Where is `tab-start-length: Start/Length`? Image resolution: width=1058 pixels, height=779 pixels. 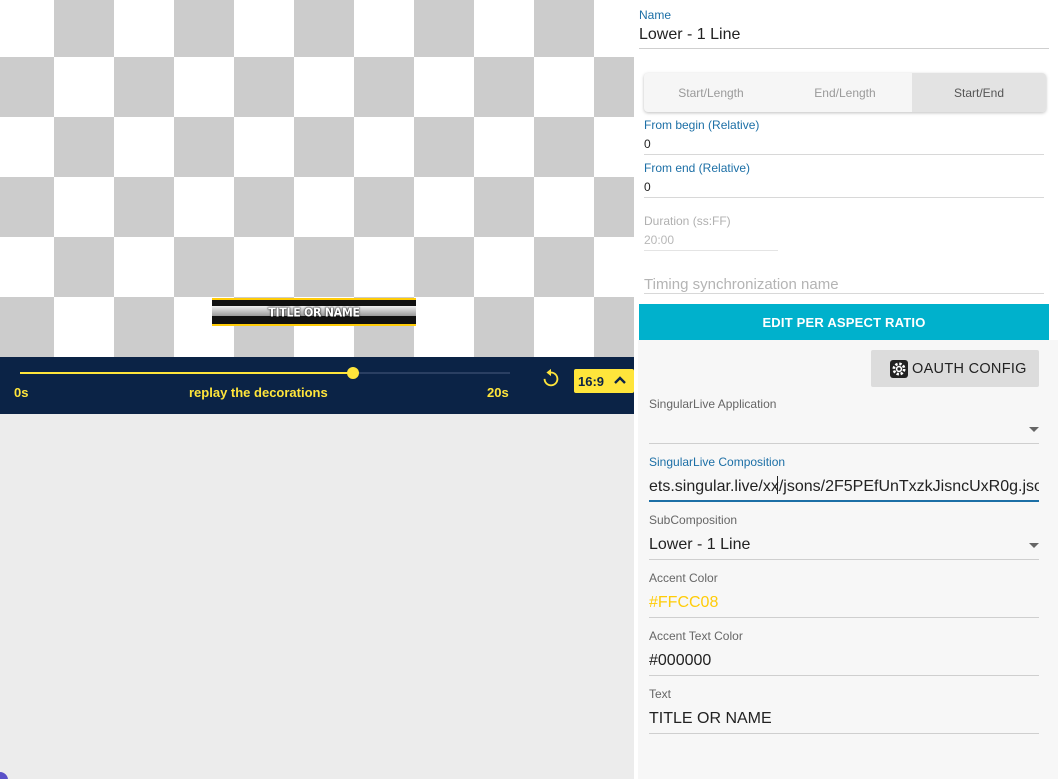
tab-start-length: Start/Length is located at coordinates (711, 92).